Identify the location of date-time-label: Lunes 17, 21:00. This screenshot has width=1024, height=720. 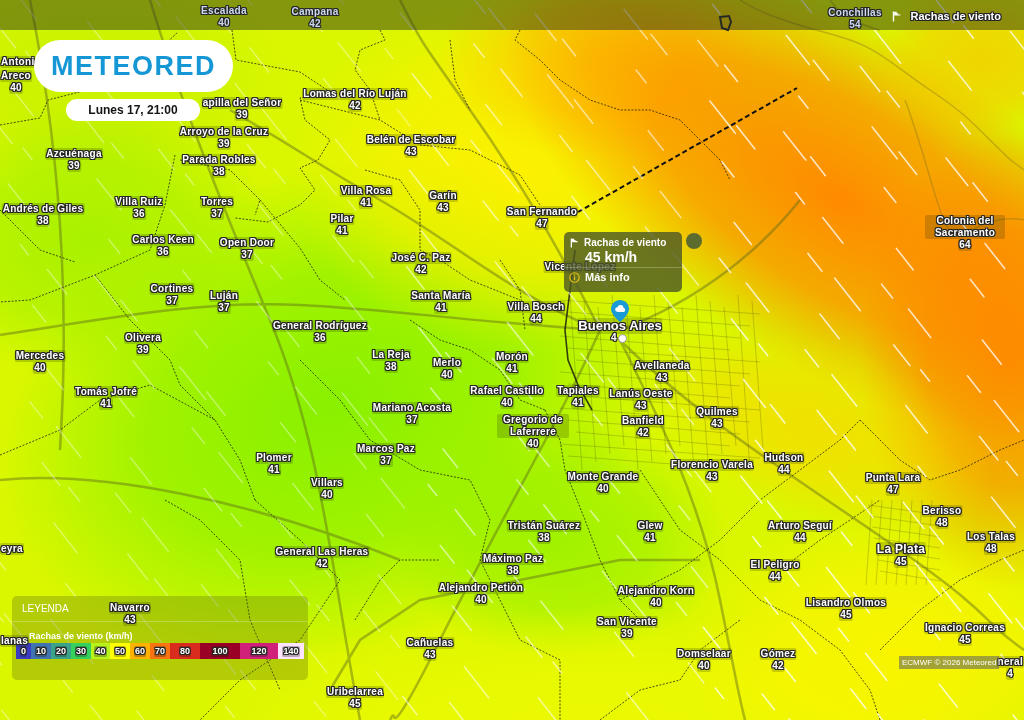
(133, 110).